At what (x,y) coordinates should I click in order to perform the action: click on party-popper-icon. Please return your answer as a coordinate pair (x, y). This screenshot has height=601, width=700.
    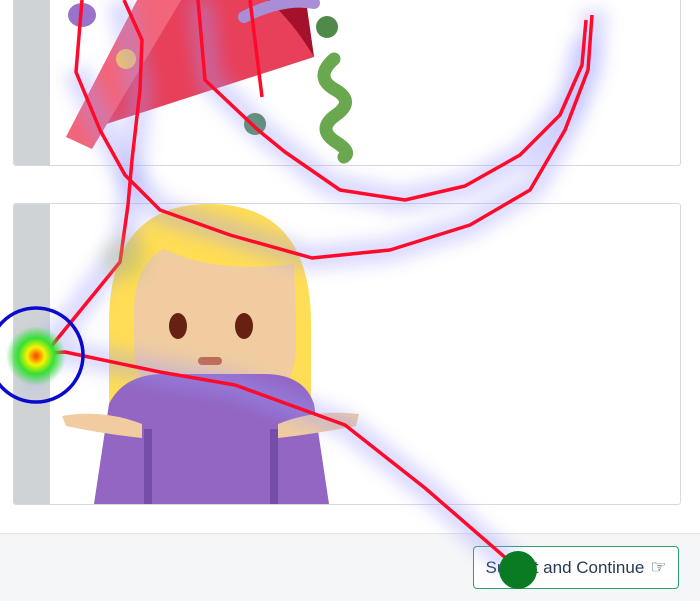
    Looking at the image, I should click on (210, 82).